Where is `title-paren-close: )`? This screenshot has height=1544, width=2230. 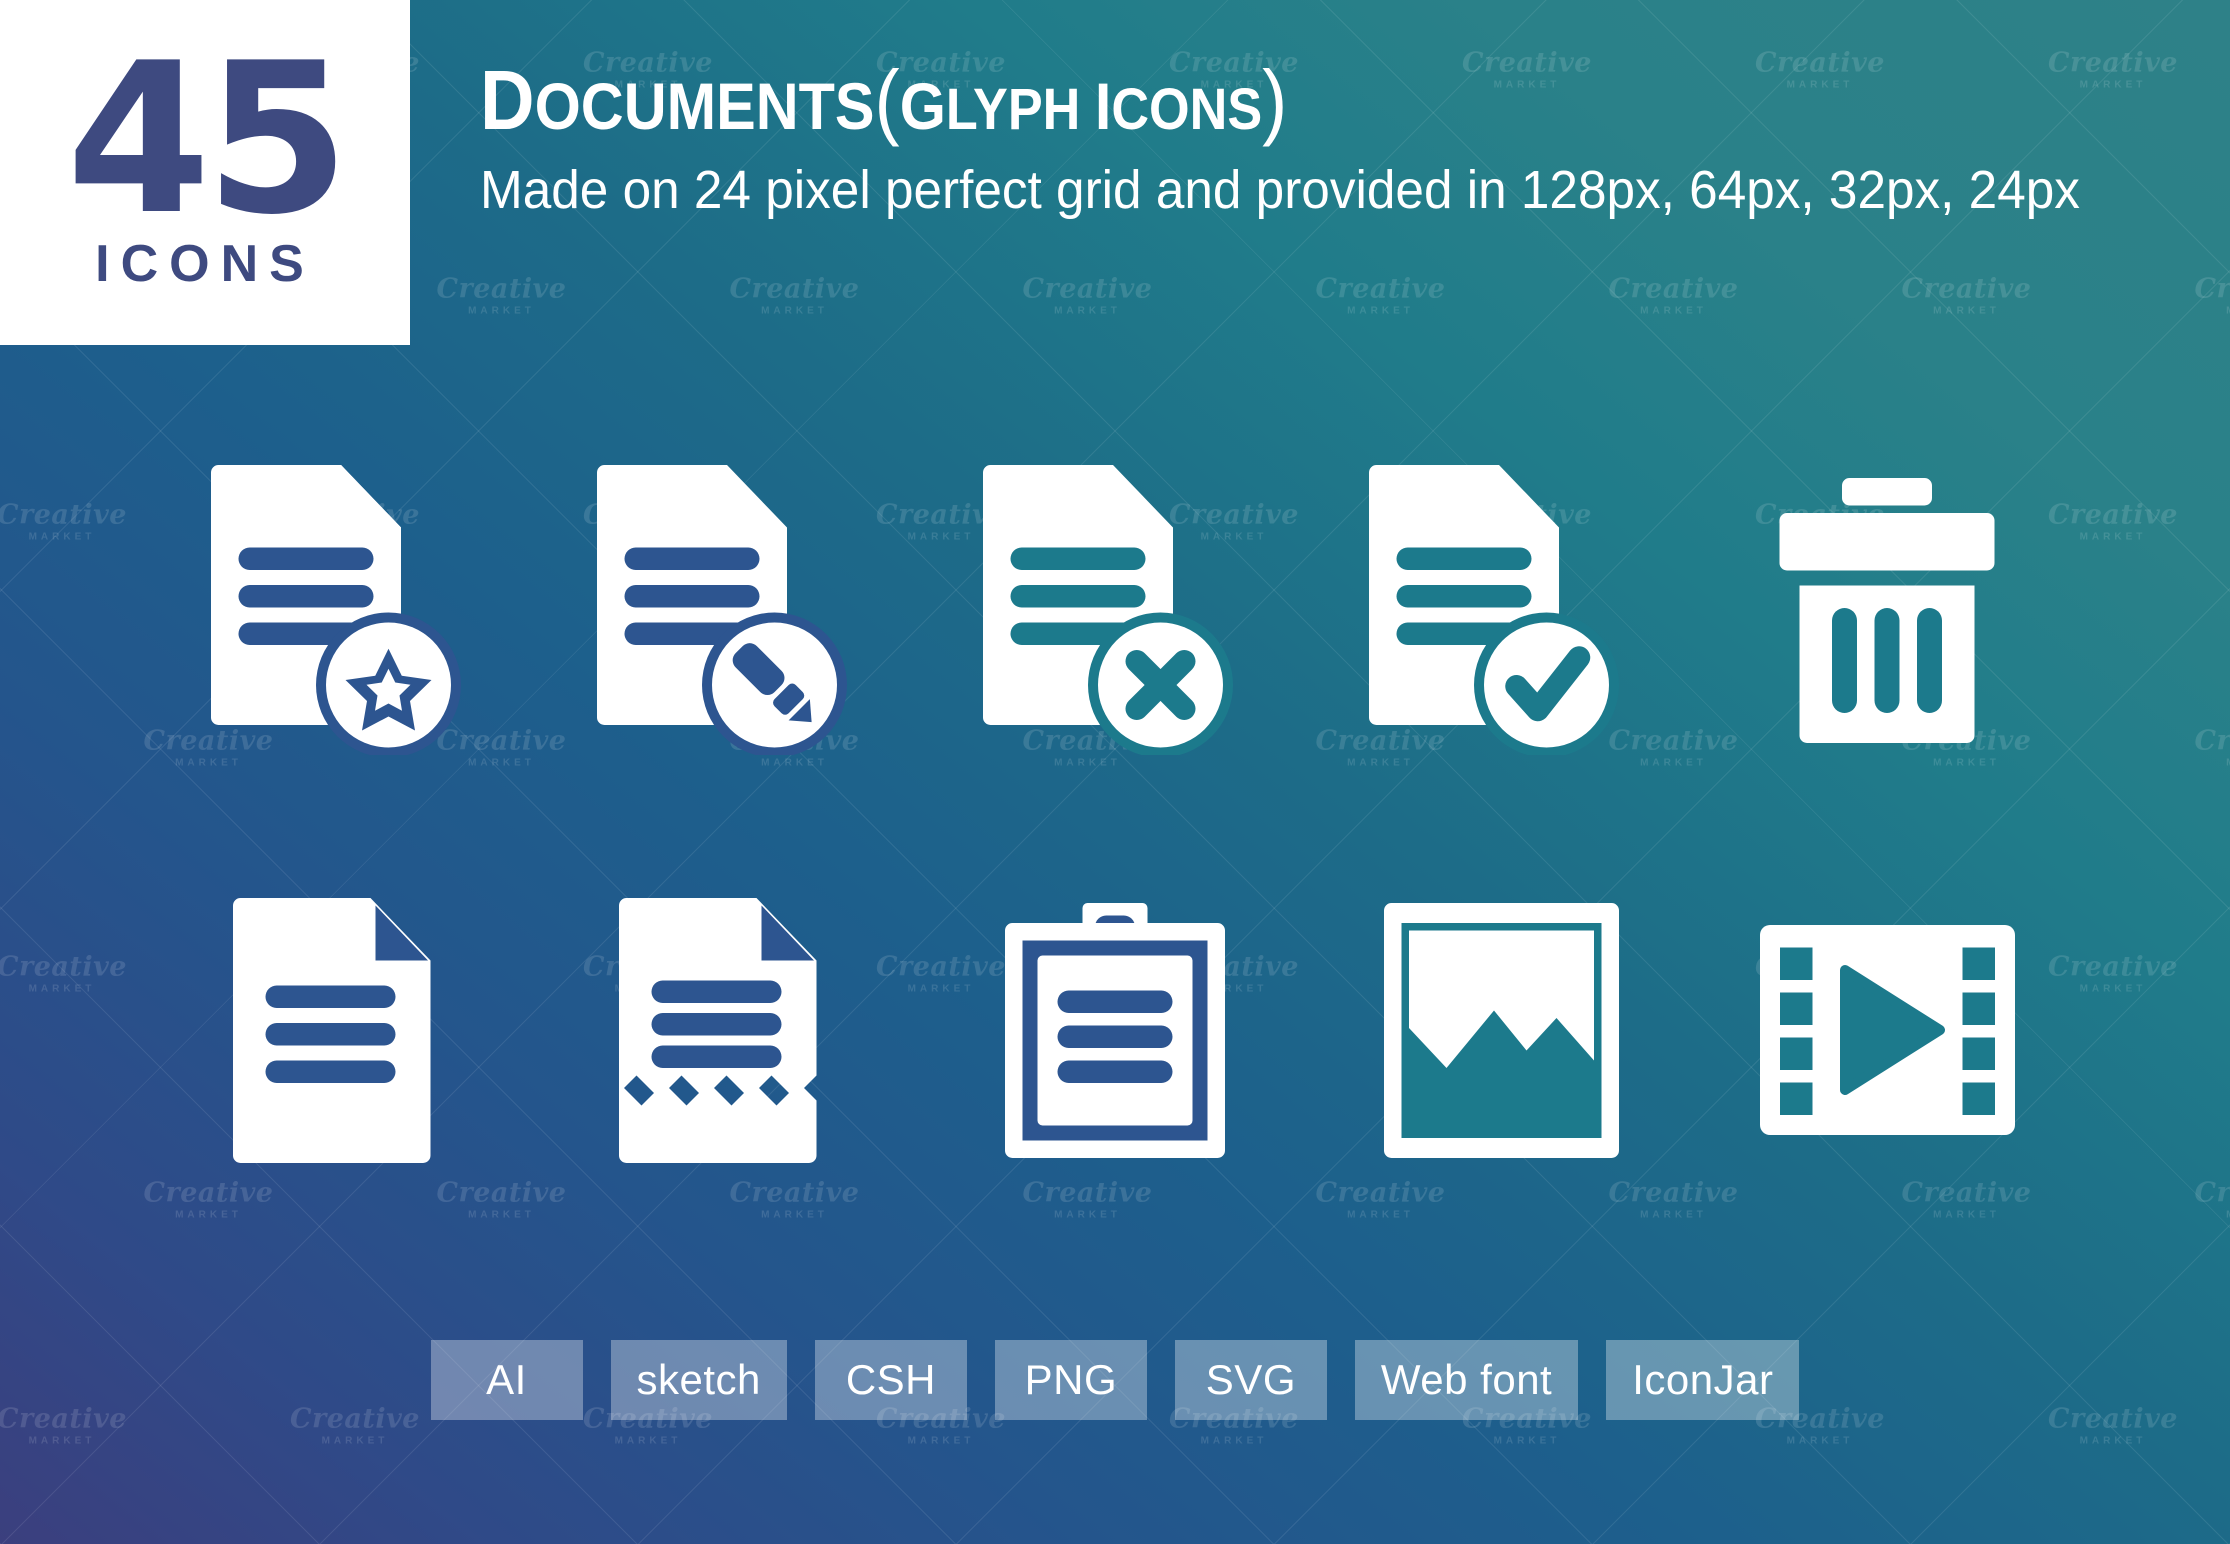 title-paren-close: ) is located at coordinates (1275, 100).